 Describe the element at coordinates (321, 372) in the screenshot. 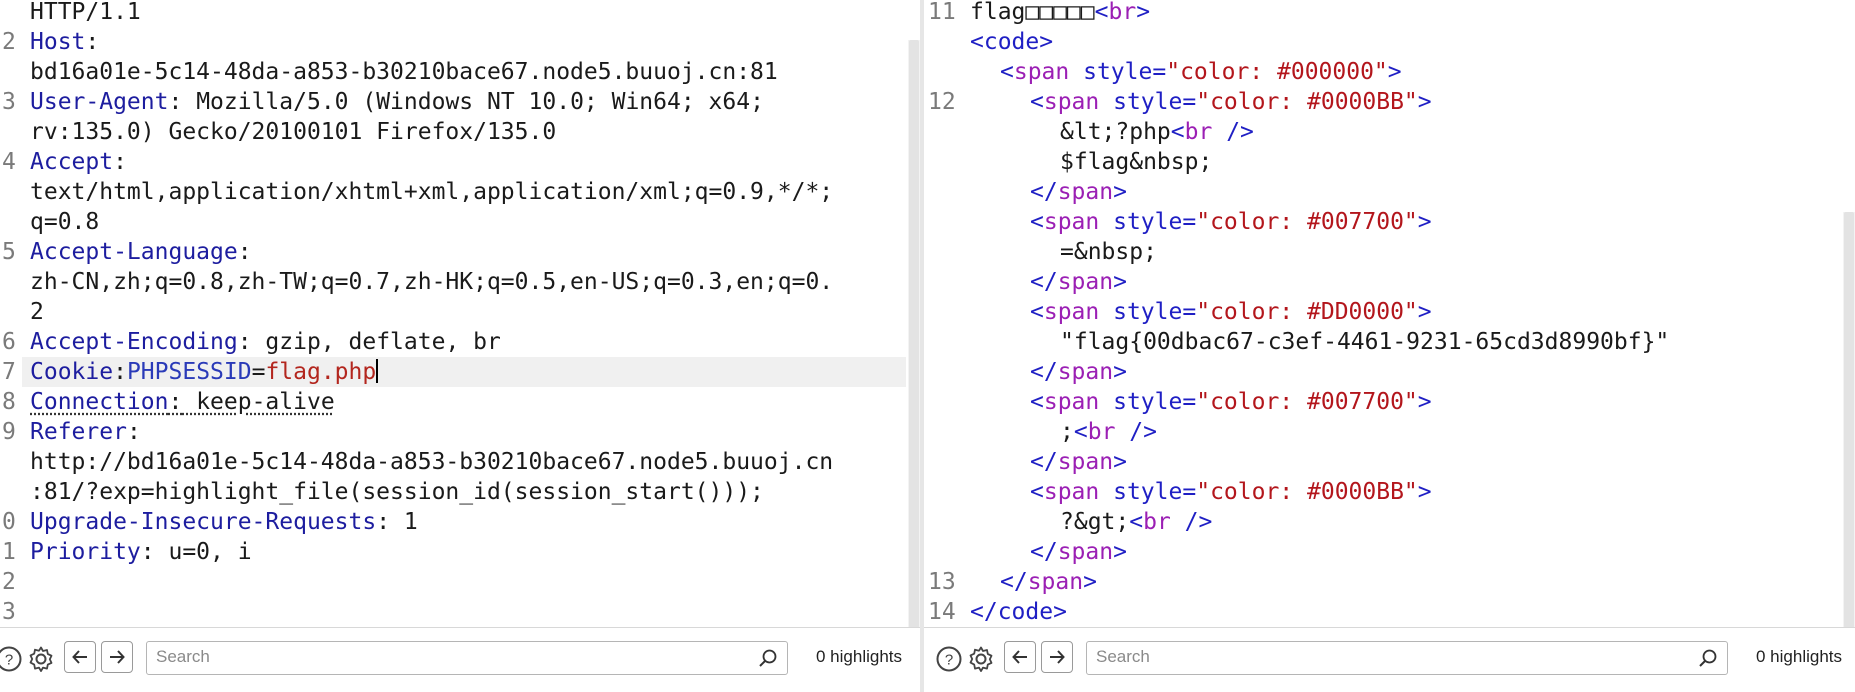

I see `cookie-value: flag.php` at that location.